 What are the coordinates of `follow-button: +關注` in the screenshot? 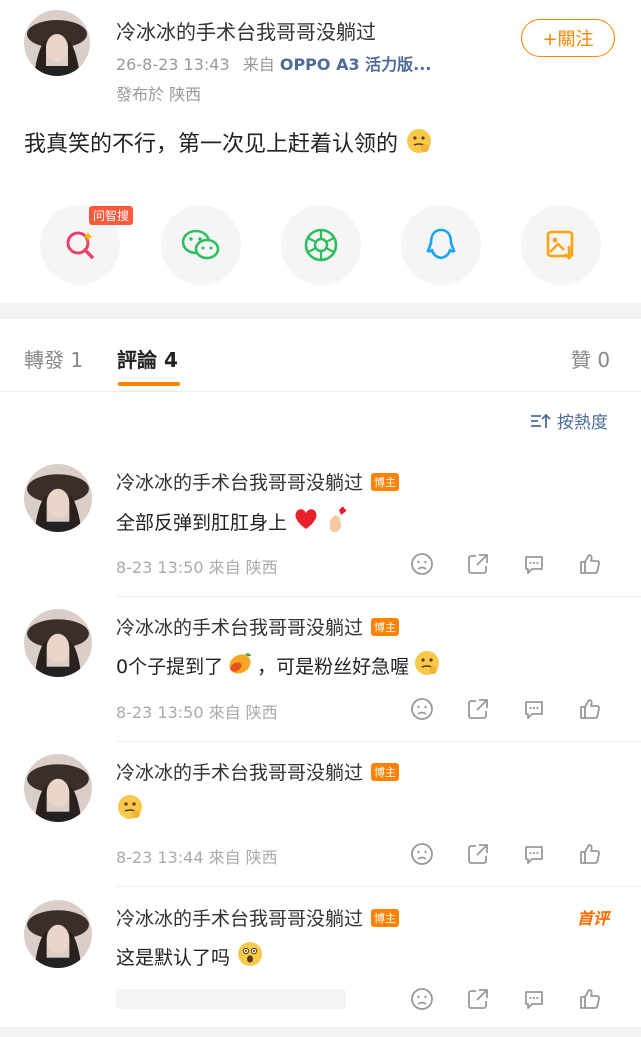 It's located at (568, 38).